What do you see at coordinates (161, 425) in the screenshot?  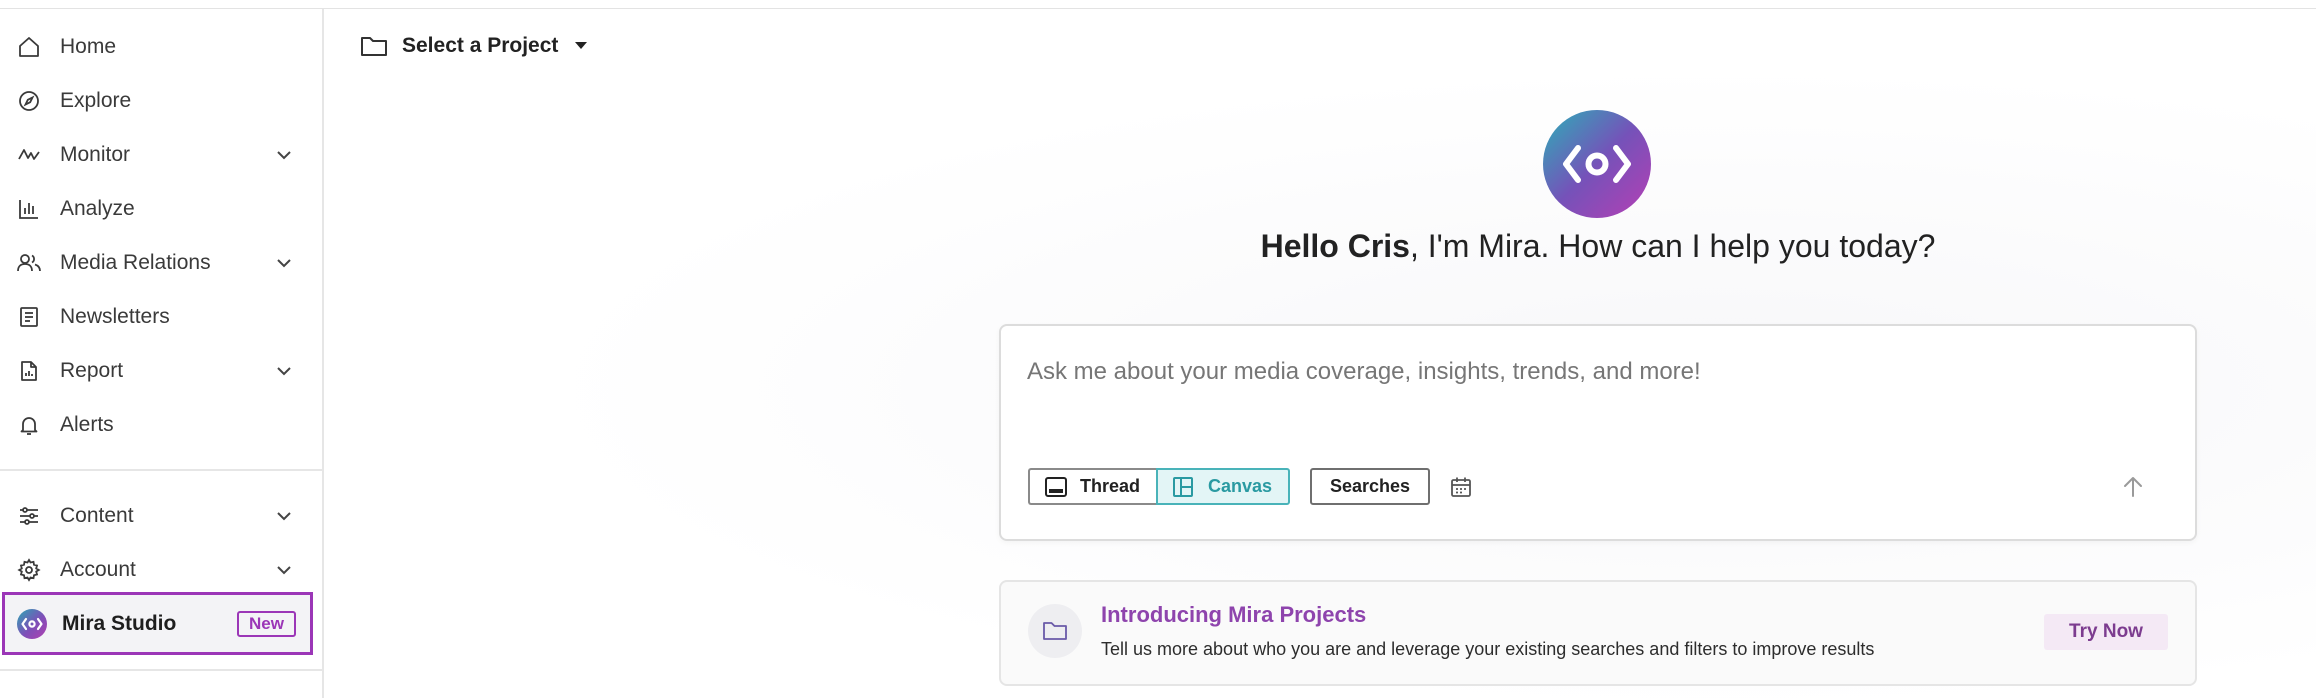 I see `sidebar-item-alerts: Alerts` at bounding box center [161, 425].